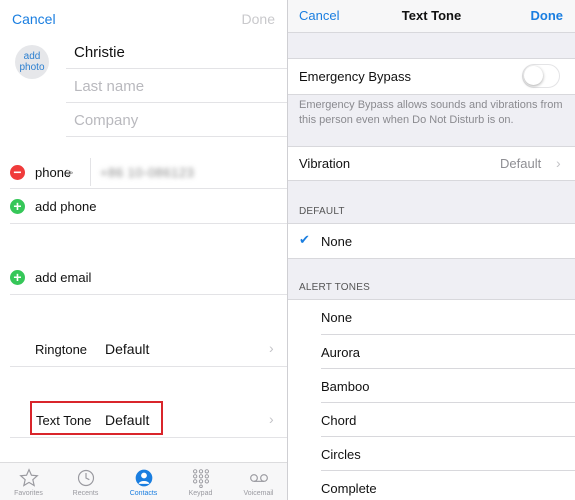 The width and height of the screenshot is (575, 500). What do you see at coordinates (106, 120) in the screenshot?
I see `company-field: Company` at bounding box center [106, 120].